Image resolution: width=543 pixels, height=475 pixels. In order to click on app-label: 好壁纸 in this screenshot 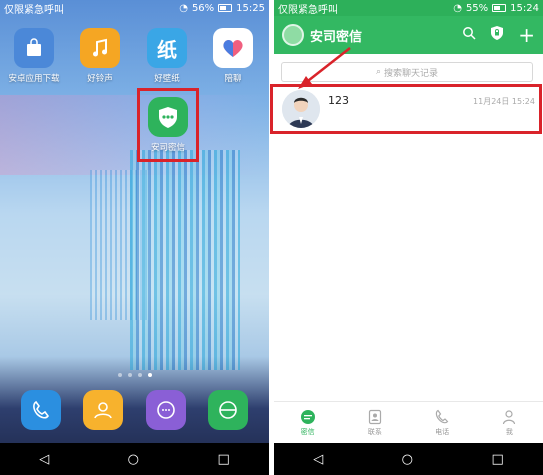, I will do `click(167, 79)`.